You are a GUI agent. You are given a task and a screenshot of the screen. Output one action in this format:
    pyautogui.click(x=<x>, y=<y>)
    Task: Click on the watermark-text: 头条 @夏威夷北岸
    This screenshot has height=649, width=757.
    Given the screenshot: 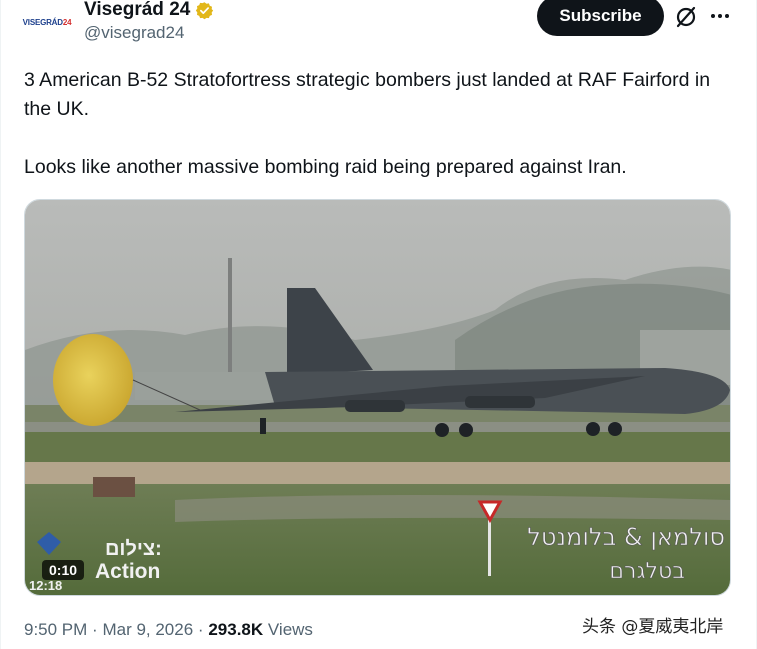 What is the action you would take?
    pyautogui.click(x=653, y=627)
    